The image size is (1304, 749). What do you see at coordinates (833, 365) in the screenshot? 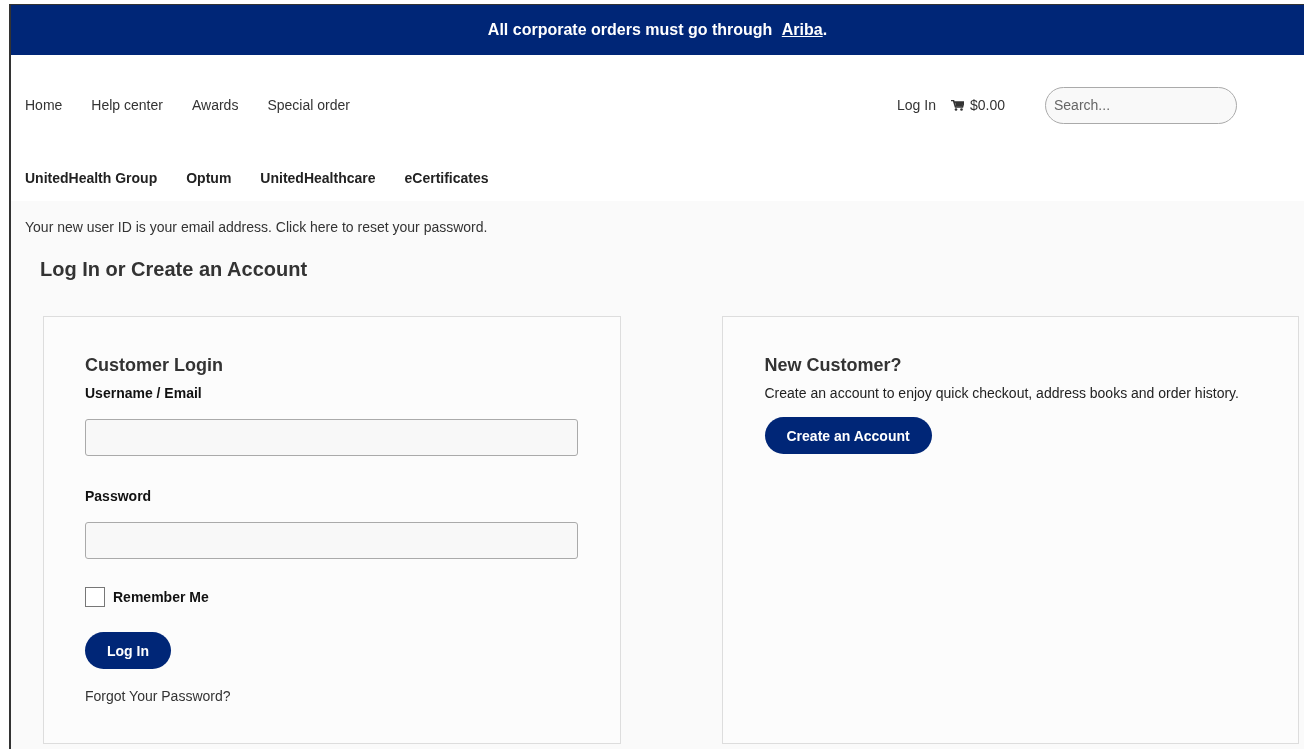
I see `card-title: New Customer?` at bounding box center [833, 365].